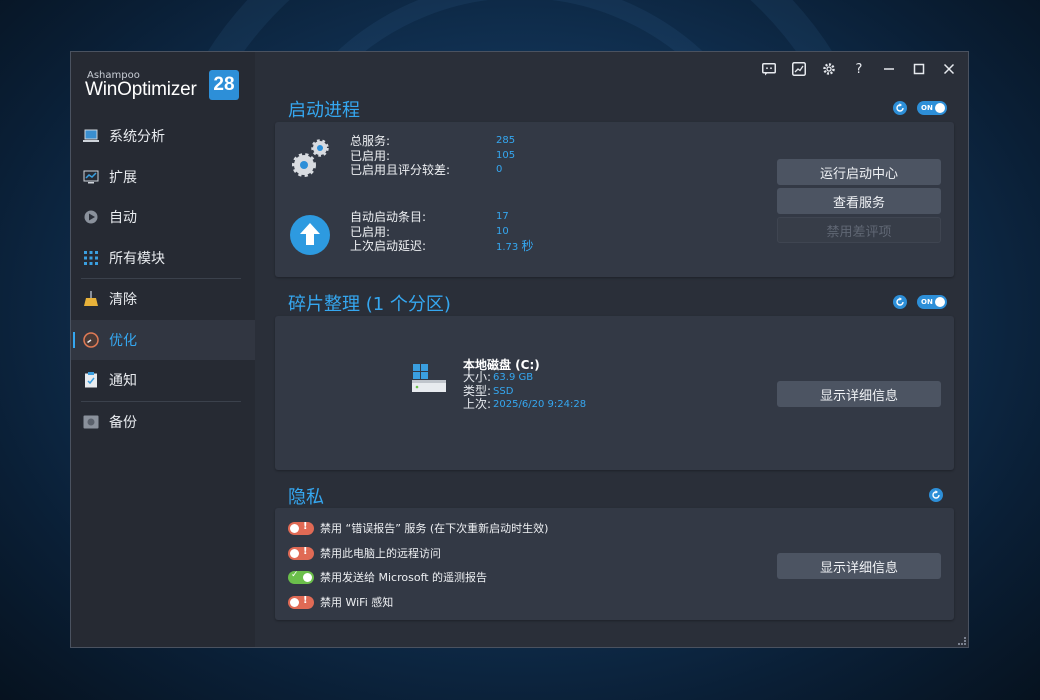 This screenshot has width=1040, height=700. What do you see at coordinates (502, 231) in the screenshot?
I see `stat-value: 10` at bounding box center [502, 231].